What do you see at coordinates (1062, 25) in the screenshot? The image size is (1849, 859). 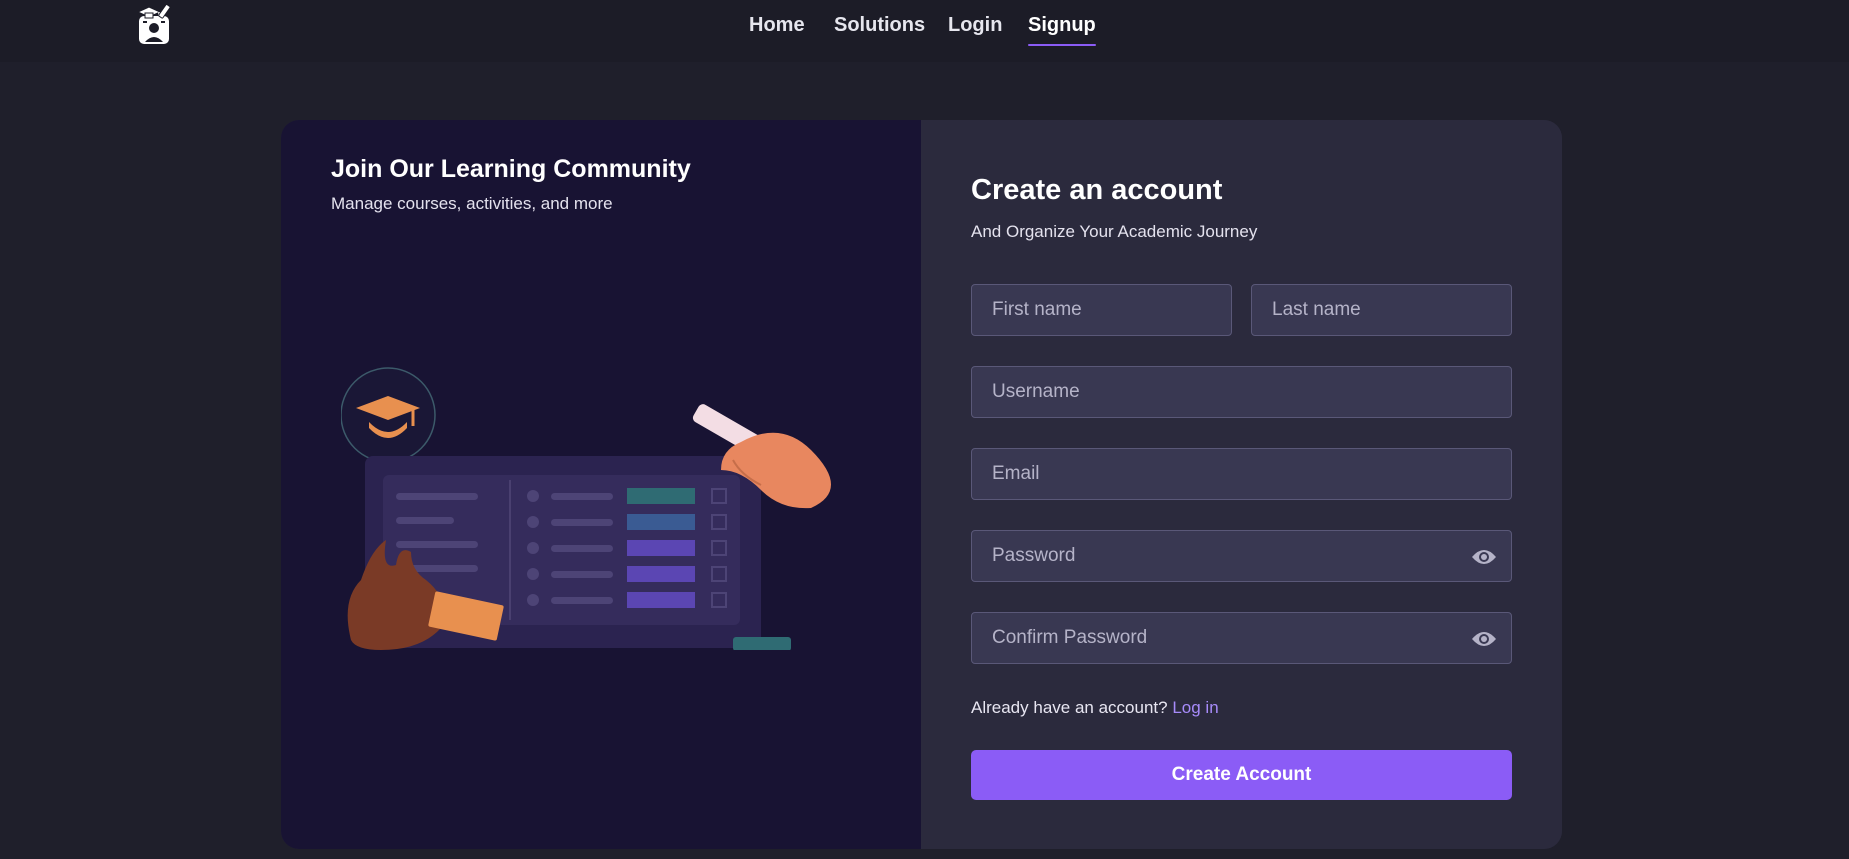 I see `nav-signup-label: Signup` at bounding box center [1062, 25].